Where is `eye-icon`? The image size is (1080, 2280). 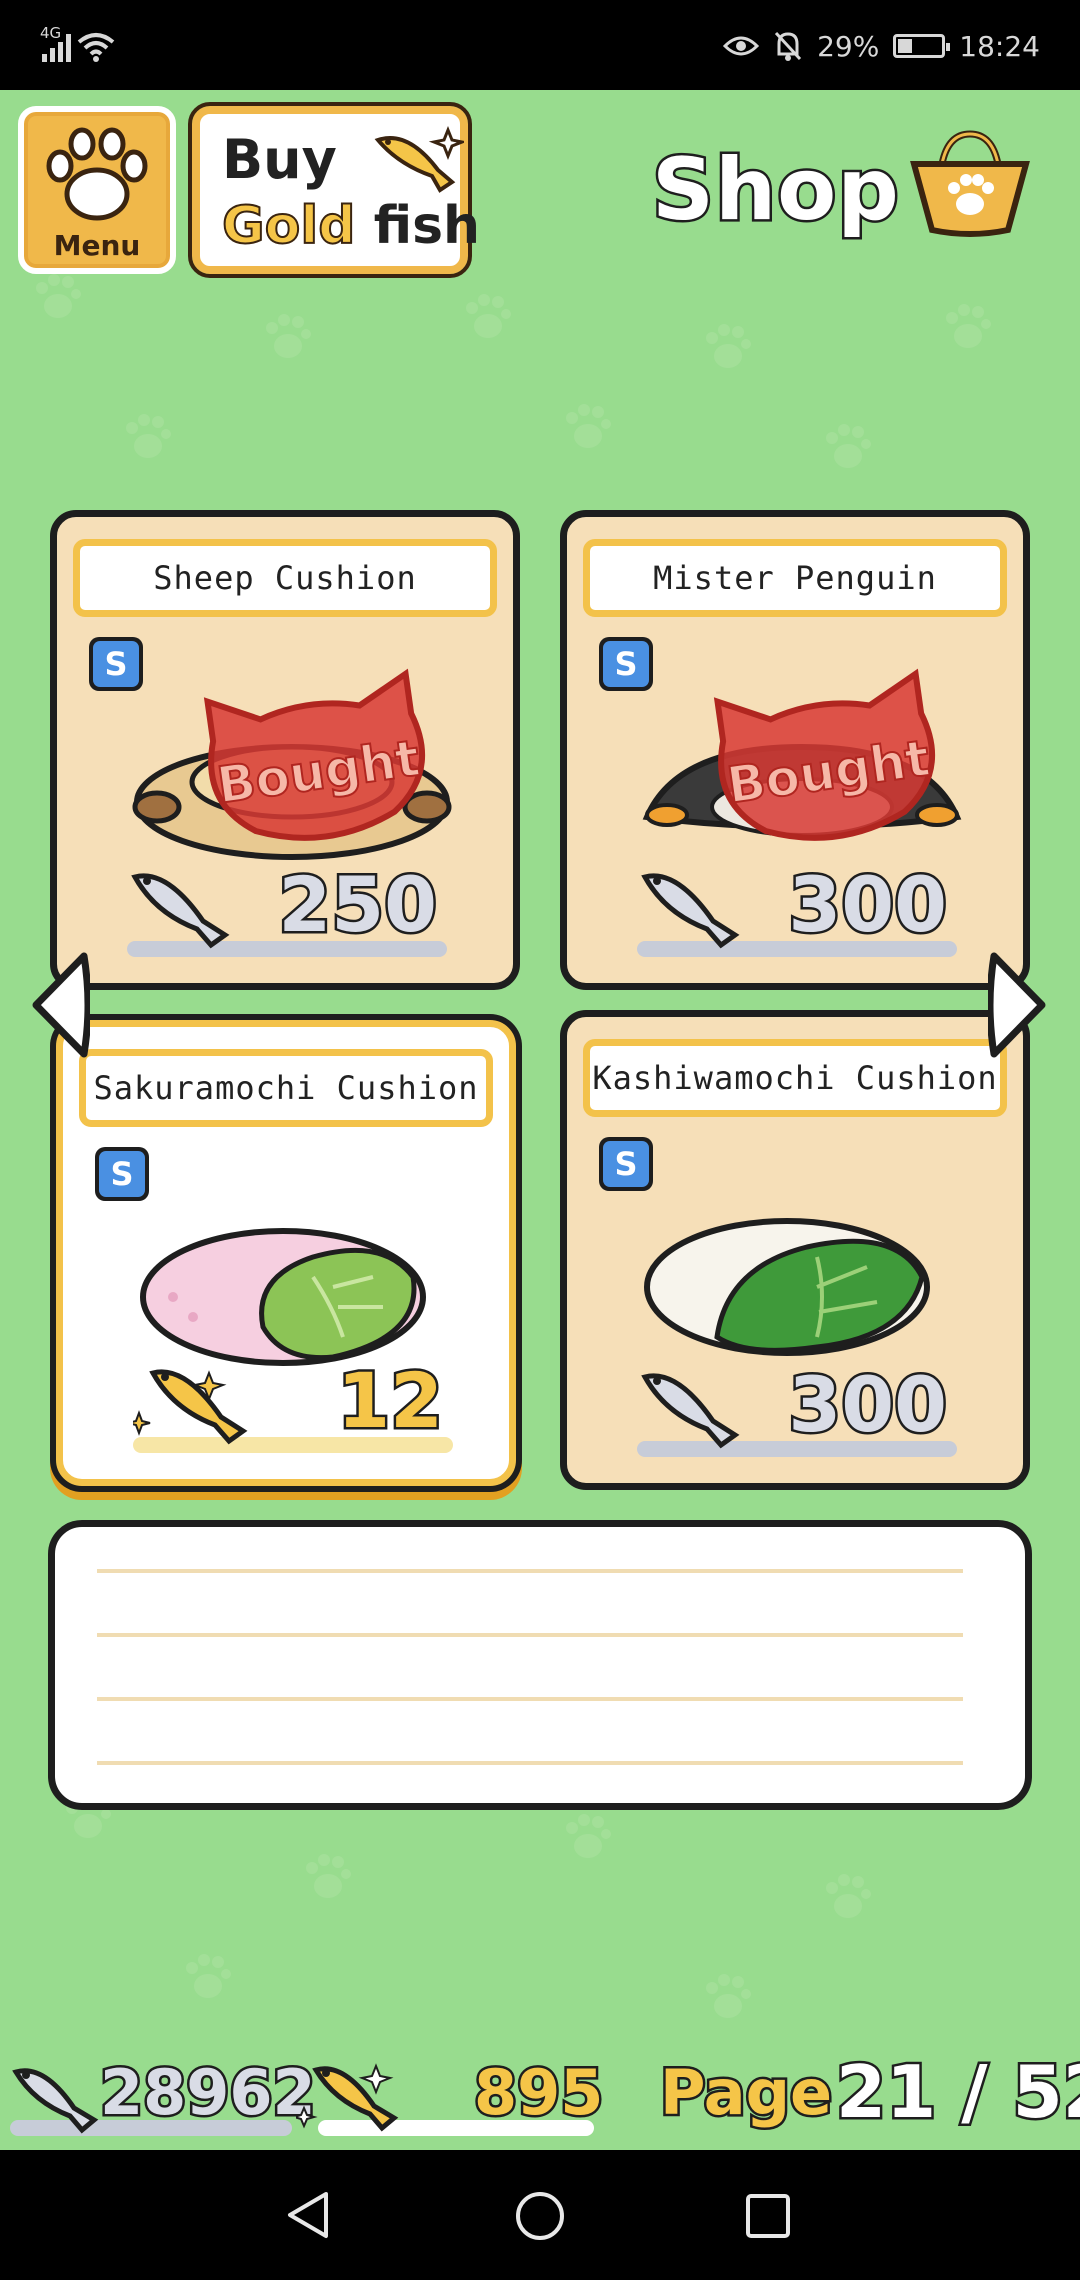 eye-icon is located at coordinates (741, 46).